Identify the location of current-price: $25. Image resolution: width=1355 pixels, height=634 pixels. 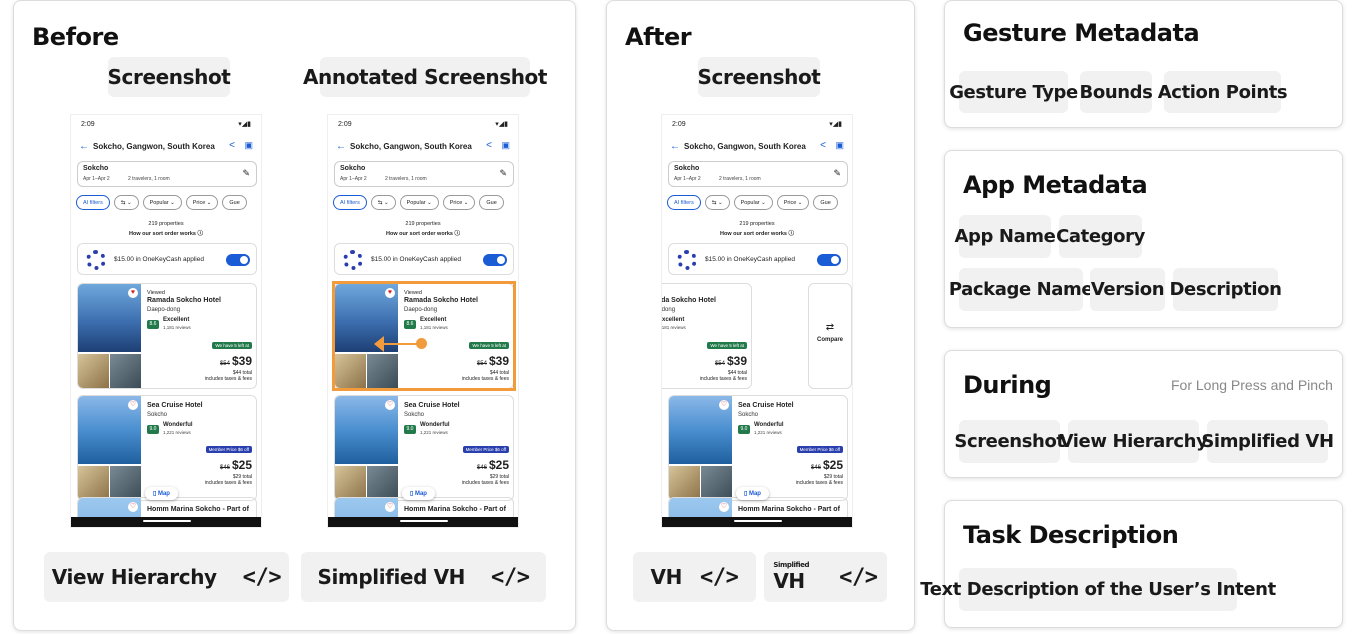
(241, 465).